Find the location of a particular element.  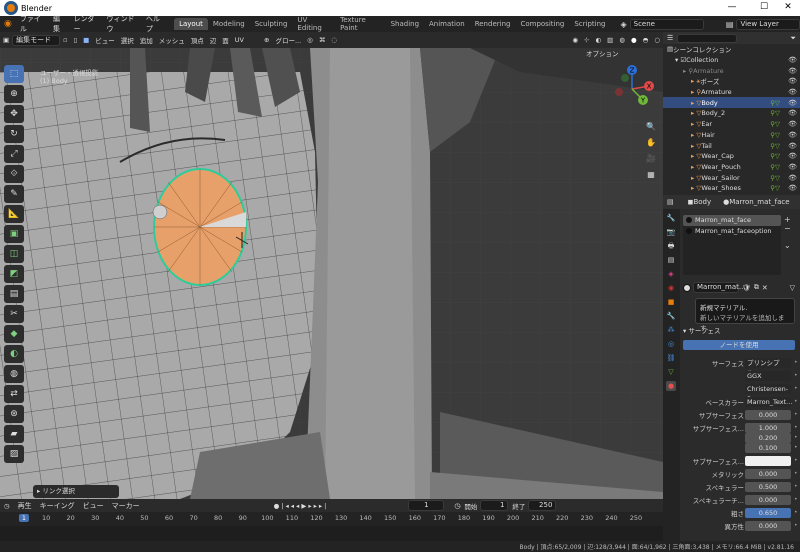

outliner-item: ▸ ⚲ Armature 👁 is located at coordinates (731, 92).